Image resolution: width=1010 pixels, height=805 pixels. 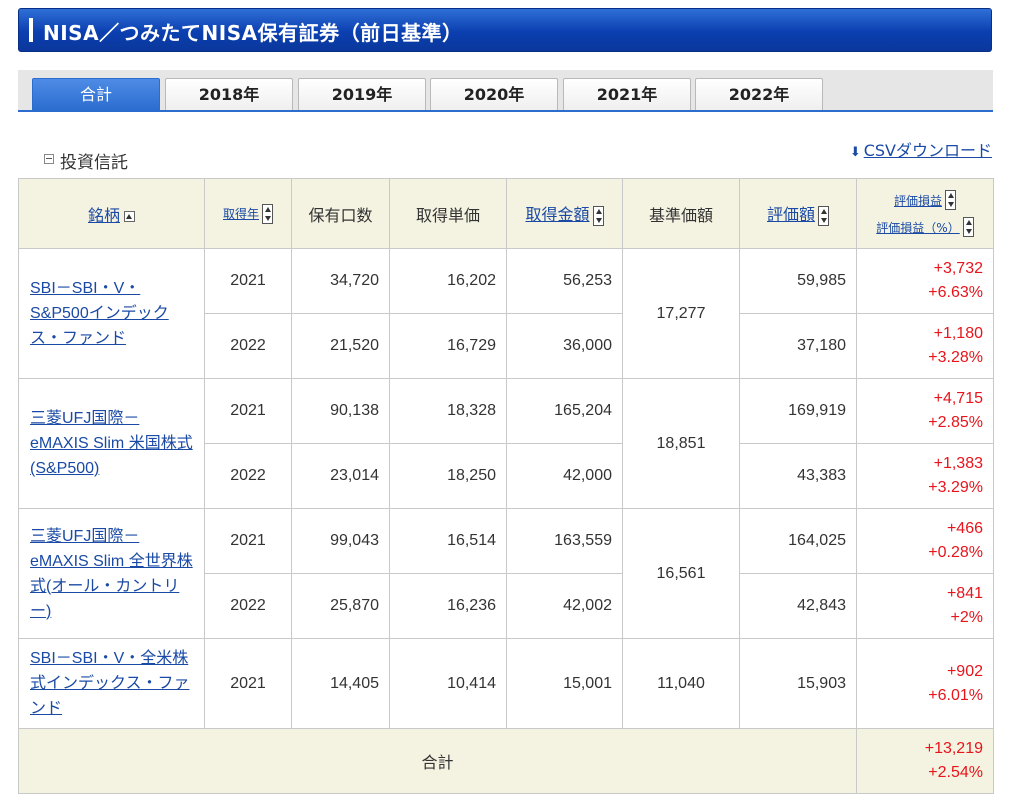 What do you see at coordinates (564, 346) in the screenshot?
I see `cost-cell: 36,000` at bounding box center [564, 346].